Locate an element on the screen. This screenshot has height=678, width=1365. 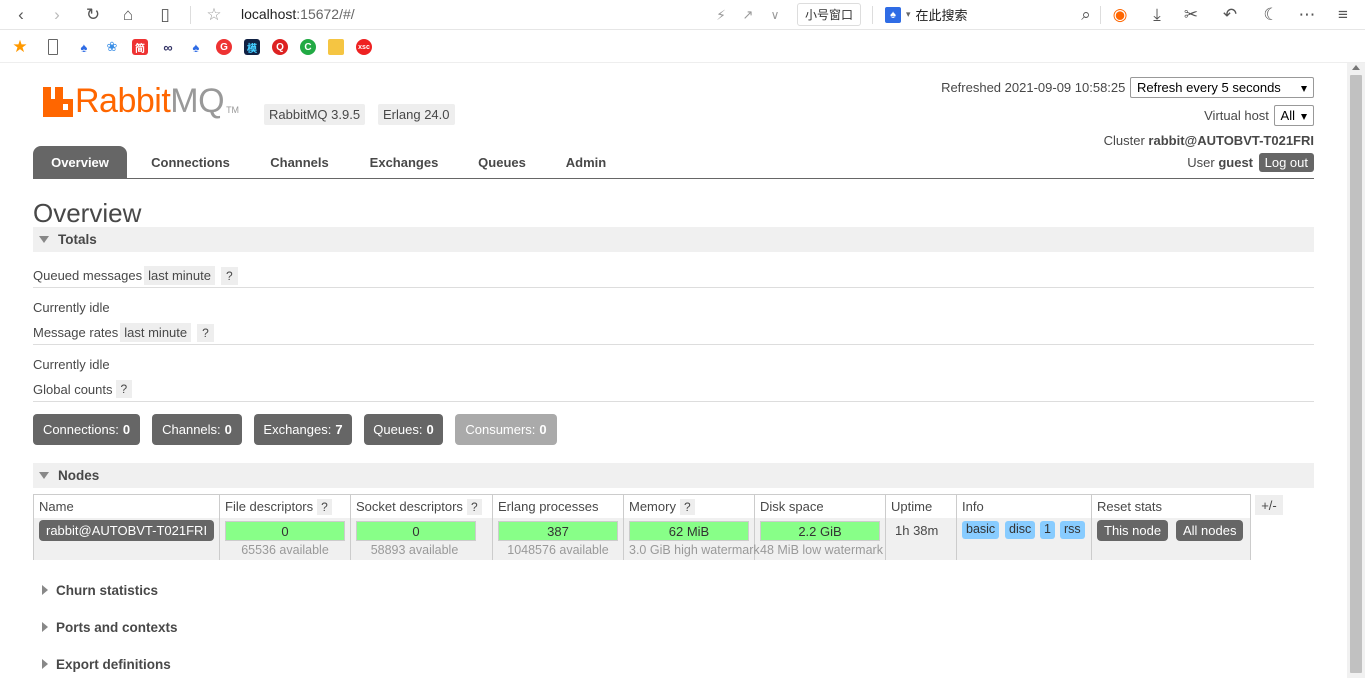
star-outline-icon: ☆ is located at coordinates (214, 15).